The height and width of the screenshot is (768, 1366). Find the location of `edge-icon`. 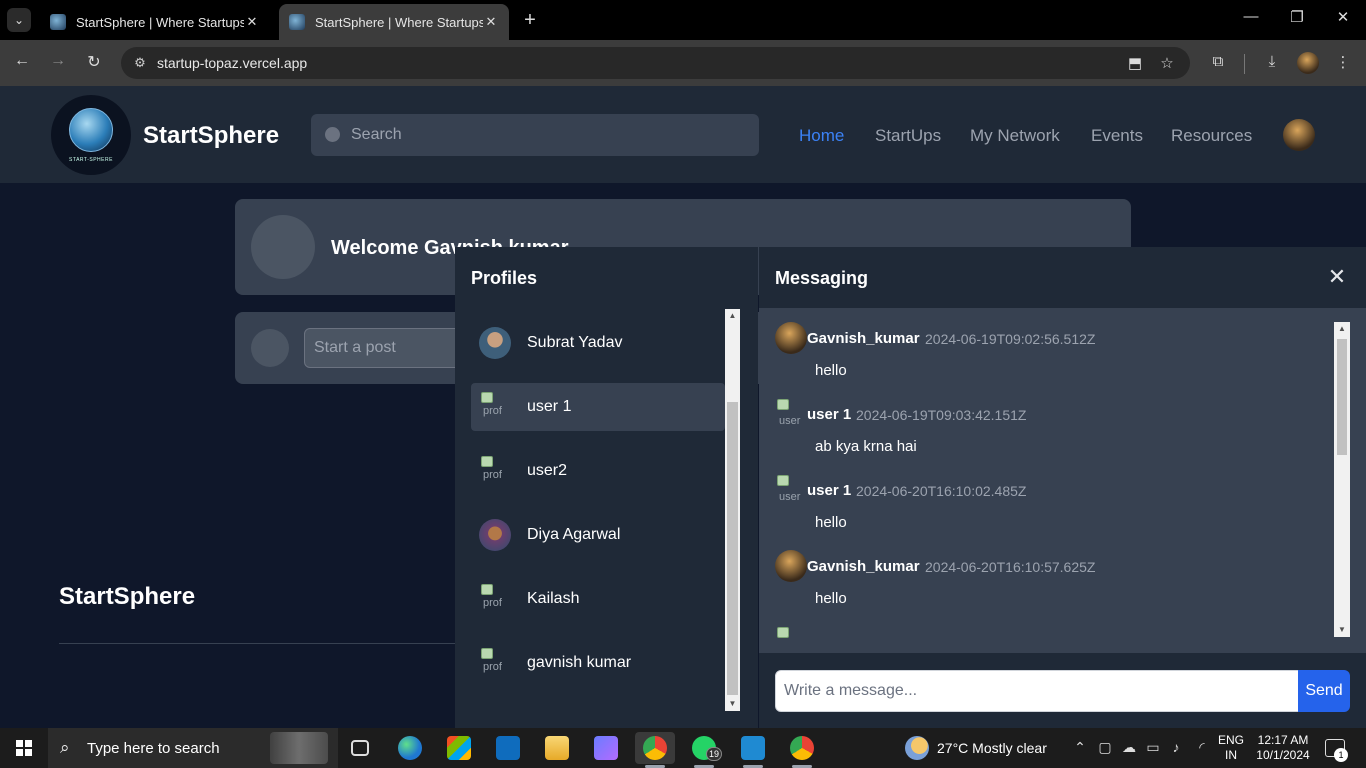

edge-icon is located at coordinates (410, 748).